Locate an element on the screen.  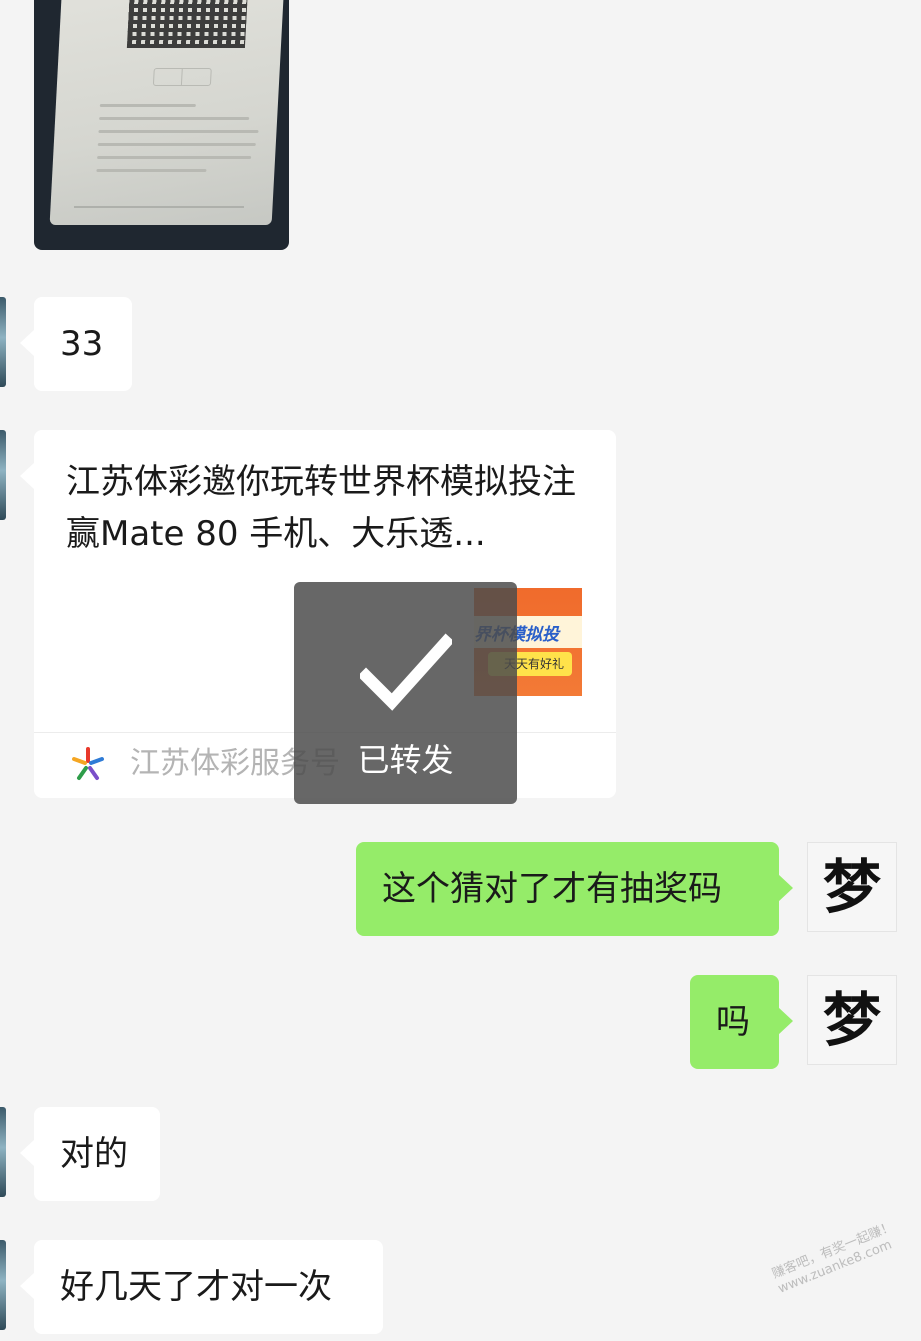
message-bubble: 好几天了才对一次 is located at coordinates (201, 1287).